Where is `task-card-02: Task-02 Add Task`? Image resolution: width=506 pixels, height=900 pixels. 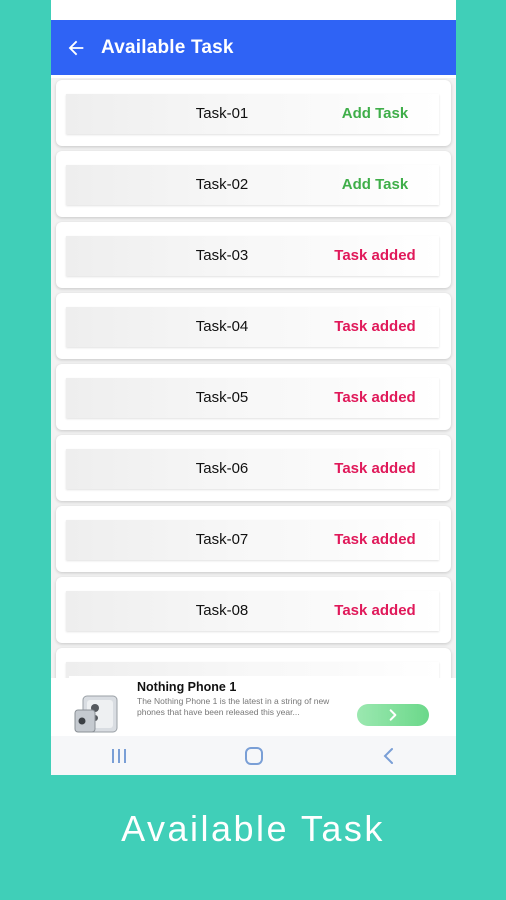 task-card-02: Task-02 Add Task is located at coordinates (253, 184).